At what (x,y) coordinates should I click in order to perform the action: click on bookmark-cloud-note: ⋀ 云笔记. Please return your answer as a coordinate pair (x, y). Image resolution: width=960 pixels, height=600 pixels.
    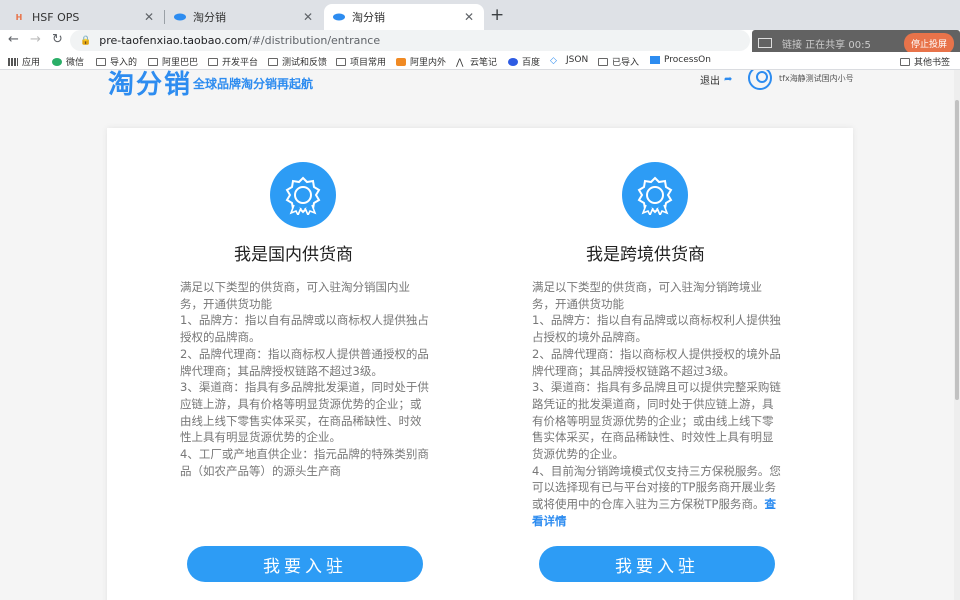
    Looking at the image, I should click on (476, 62).